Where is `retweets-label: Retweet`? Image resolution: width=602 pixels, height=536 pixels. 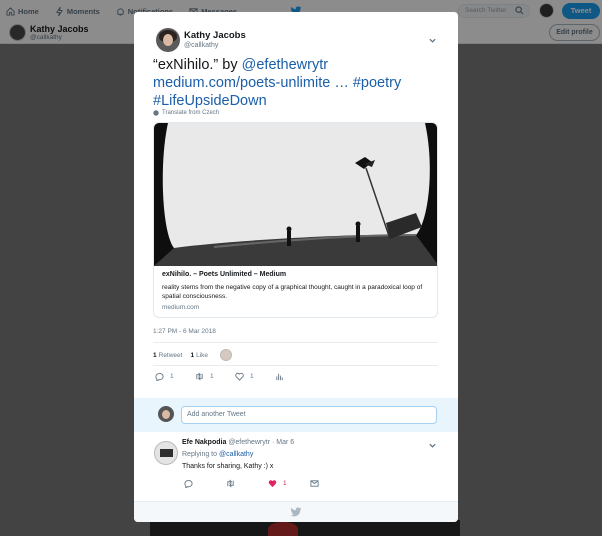
retweets-label: Retweet is located at coordinates (170, 355).